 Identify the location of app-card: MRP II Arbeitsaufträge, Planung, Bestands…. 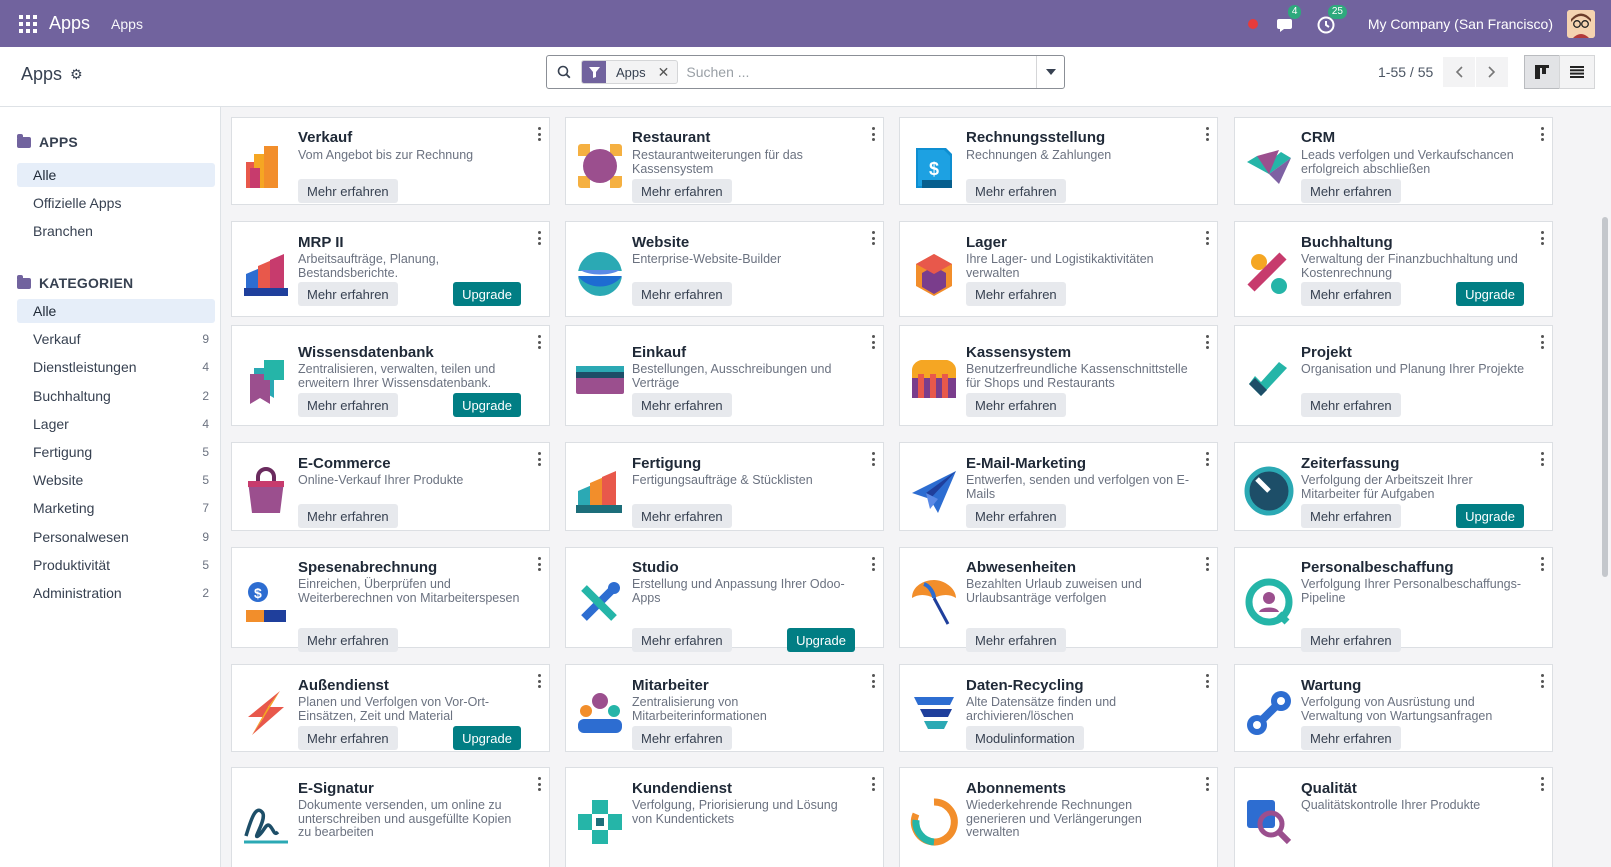
(390, 269).